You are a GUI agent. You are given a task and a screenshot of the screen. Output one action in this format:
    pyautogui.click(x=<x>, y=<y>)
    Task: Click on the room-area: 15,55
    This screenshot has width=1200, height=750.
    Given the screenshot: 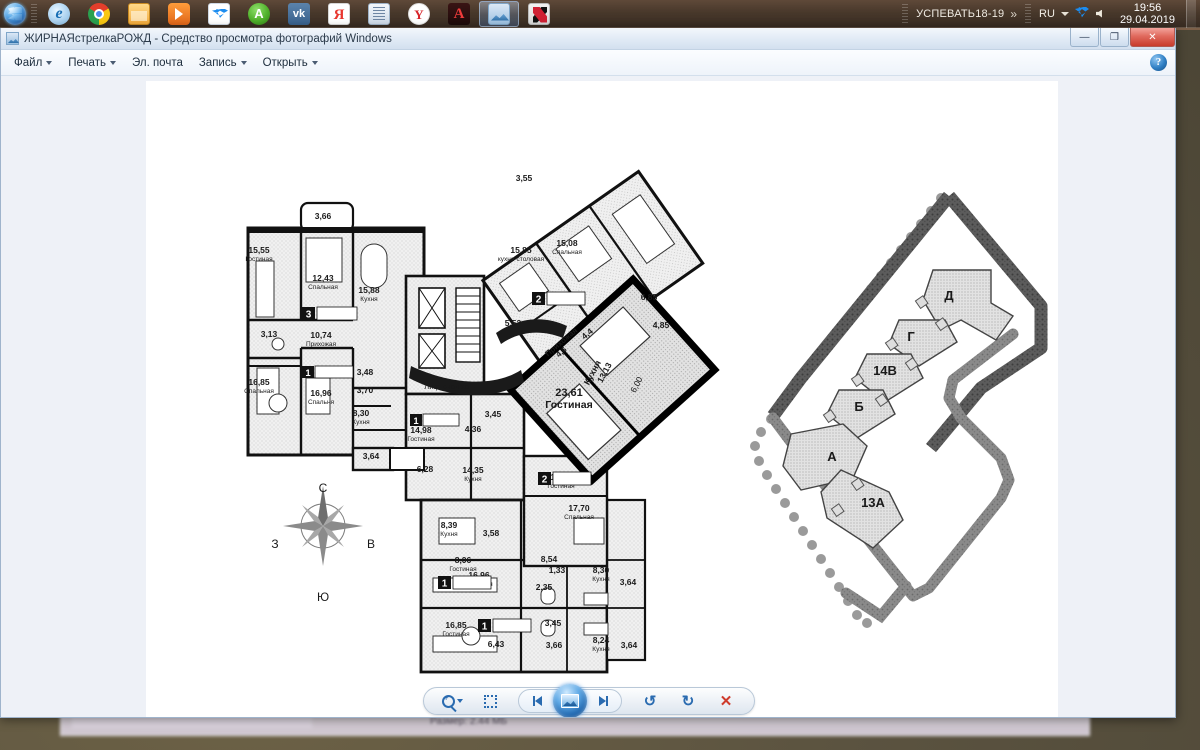 What is the action you would take?
    pyautogui.click(x=259, y=250)
    